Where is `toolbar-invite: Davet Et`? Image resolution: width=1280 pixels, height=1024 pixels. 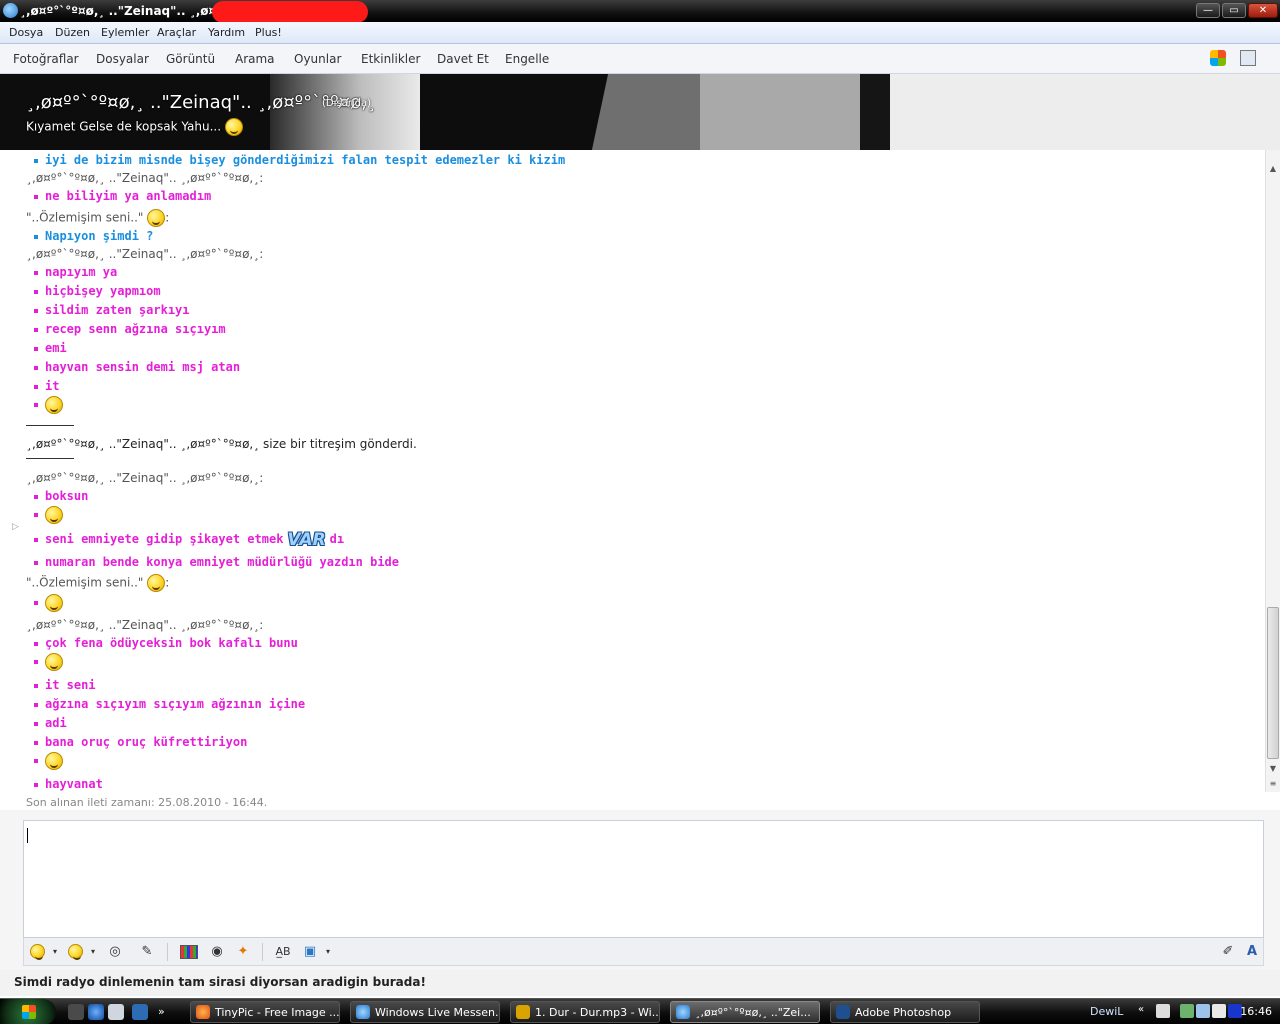 toolbar-invite: Davet Et is located at coordinates (463, 59).